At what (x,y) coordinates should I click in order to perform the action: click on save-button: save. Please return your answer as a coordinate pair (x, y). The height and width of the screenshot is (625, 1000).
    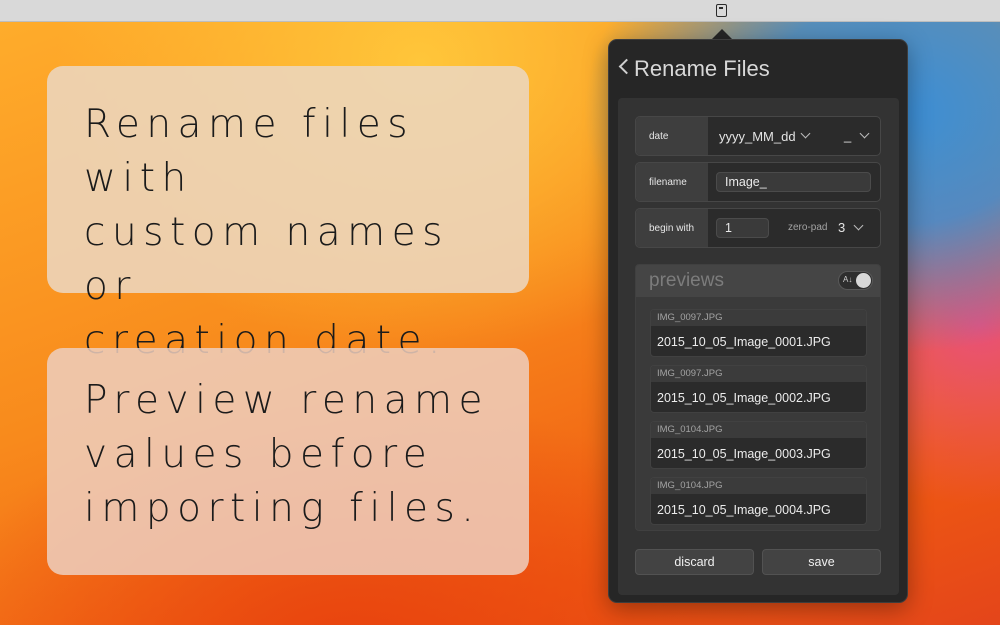
    Looking at the image, I should click on (821, 562).